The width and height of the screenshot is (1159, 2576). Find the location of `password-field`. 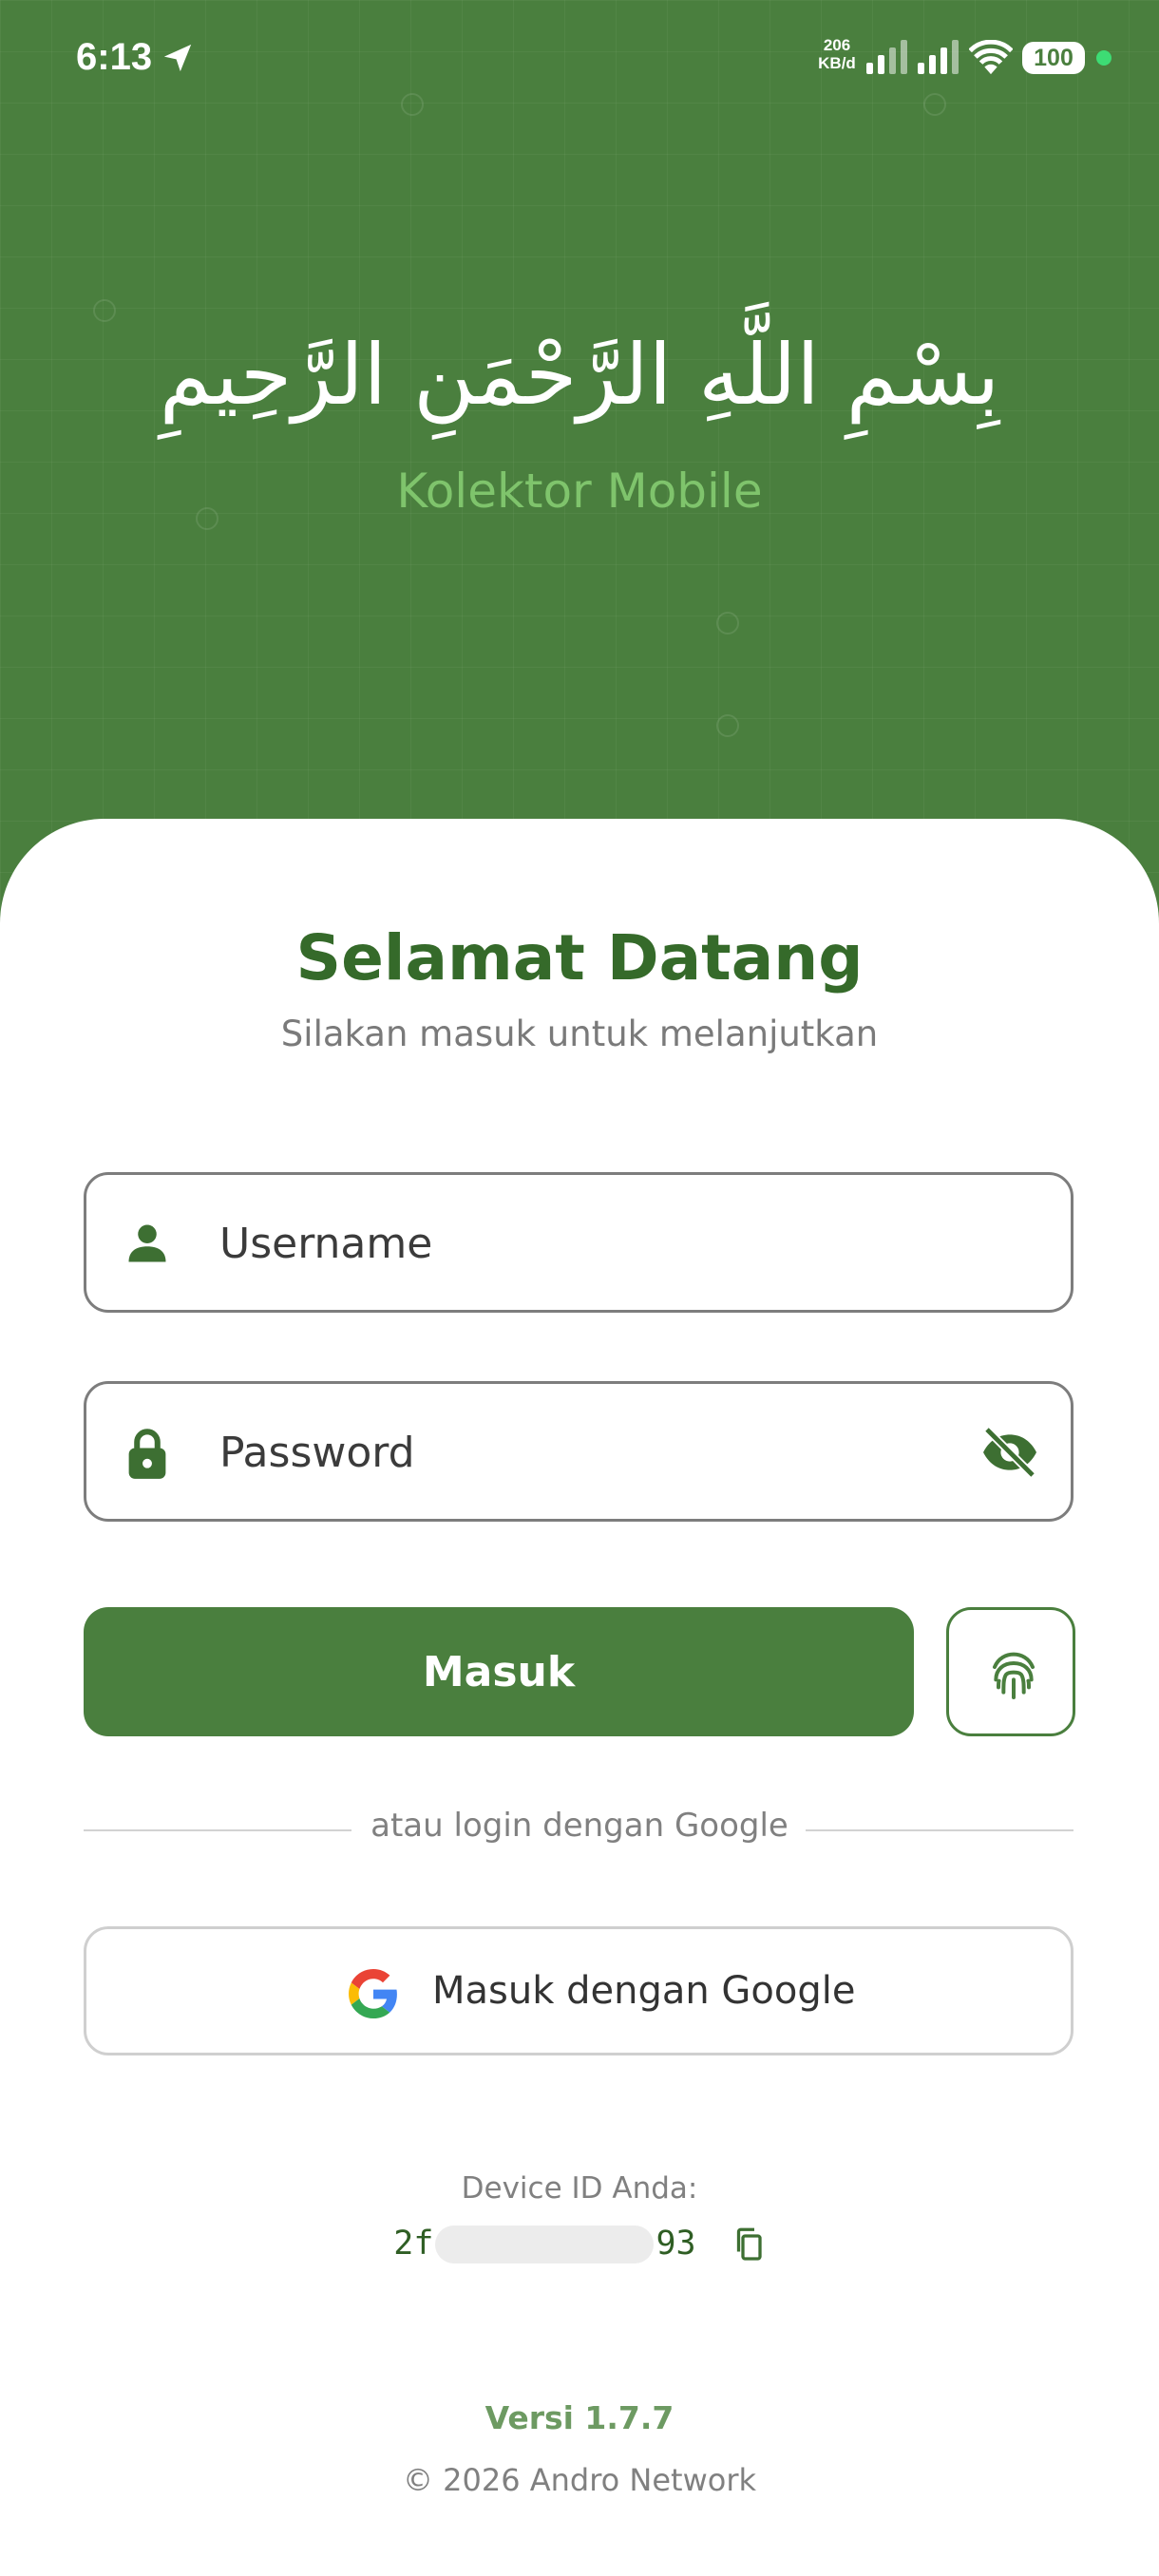

password-field is located at coordinates (579, 1451).